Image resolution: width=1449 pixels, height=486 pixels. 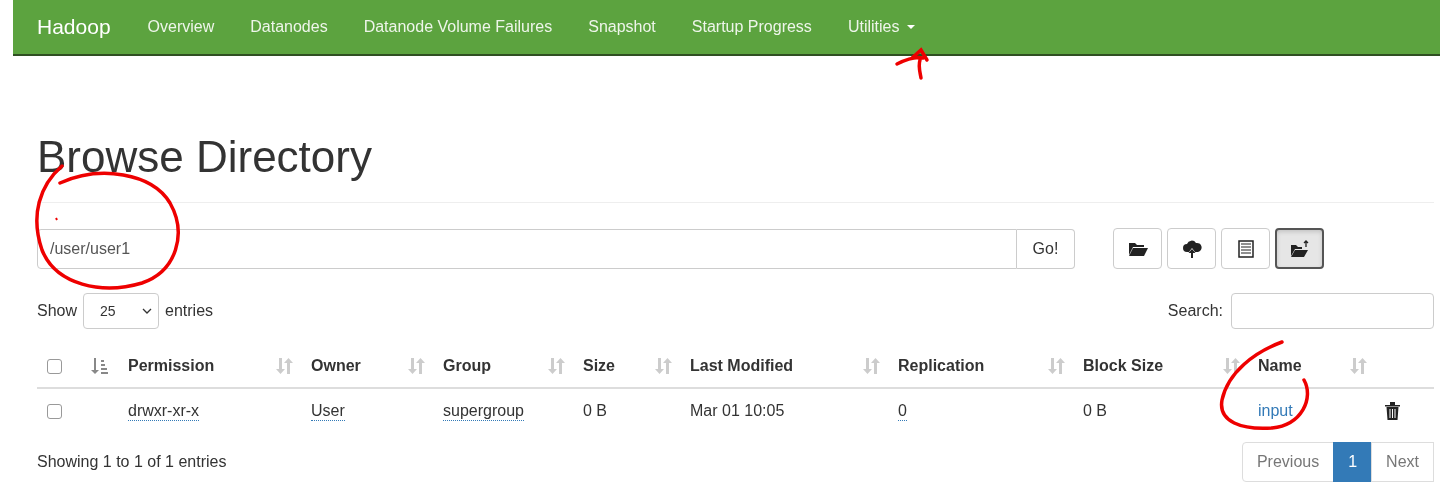 I want to click on entries-select: 25, so click(x=121, y=311).